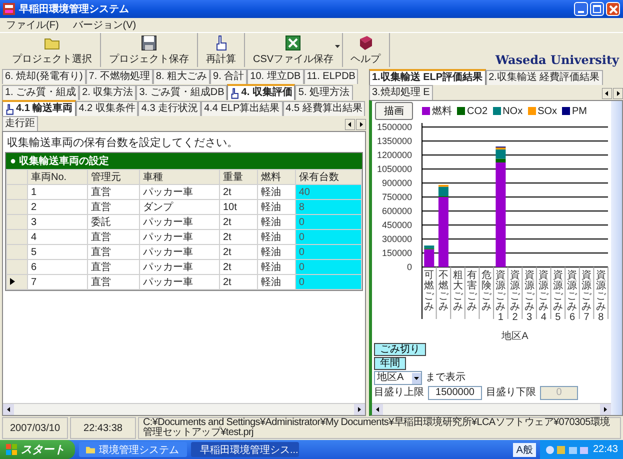 The image size is (623, 459). Describe the element at coordinates (242, 108) in the screenshot. I see `tab: 4.4 ELP算出結果` at that location.